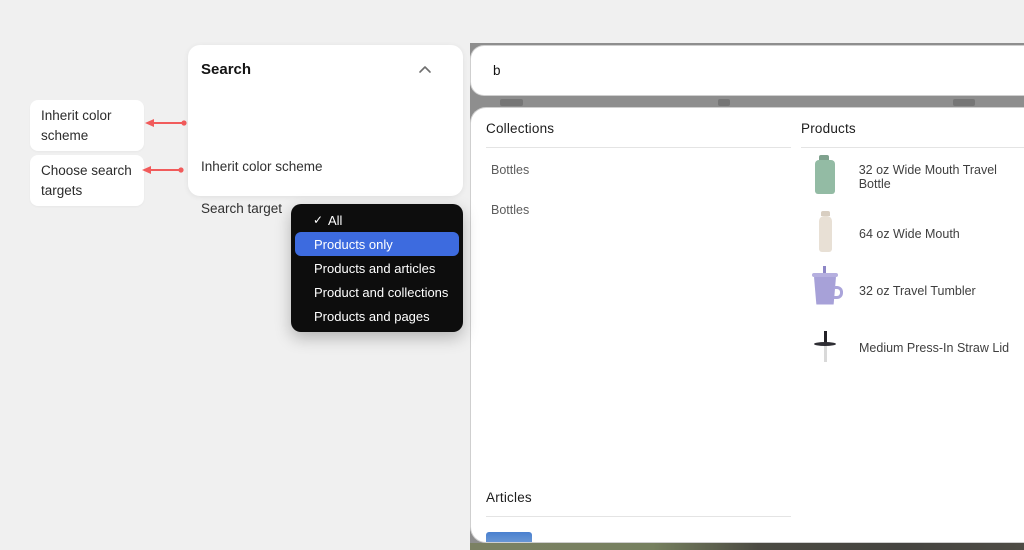 Image resolution: width=1024 pixels, height=550 pixels. Describe the element at coordinates (825, 177) in the screenshot. I see `green-bottle-thumbnail` at that location.